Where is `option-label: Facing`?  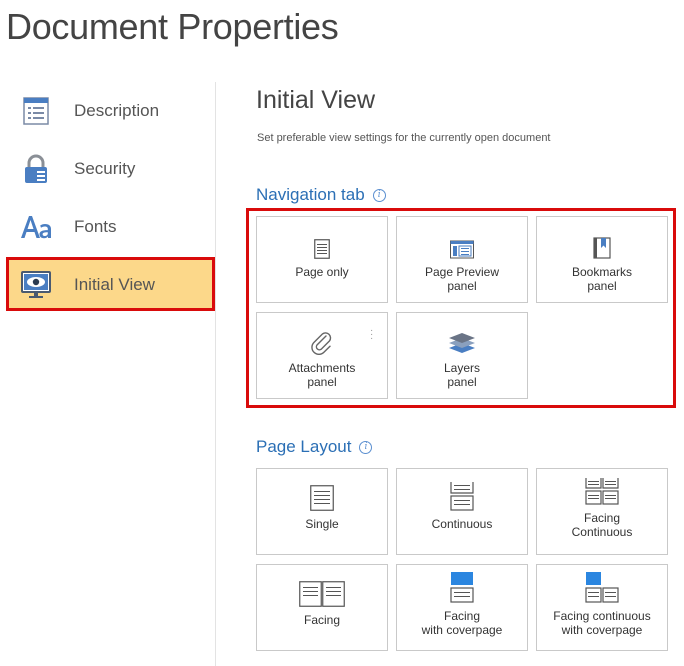
option-label: Facing is located at coordinates (322, 620).